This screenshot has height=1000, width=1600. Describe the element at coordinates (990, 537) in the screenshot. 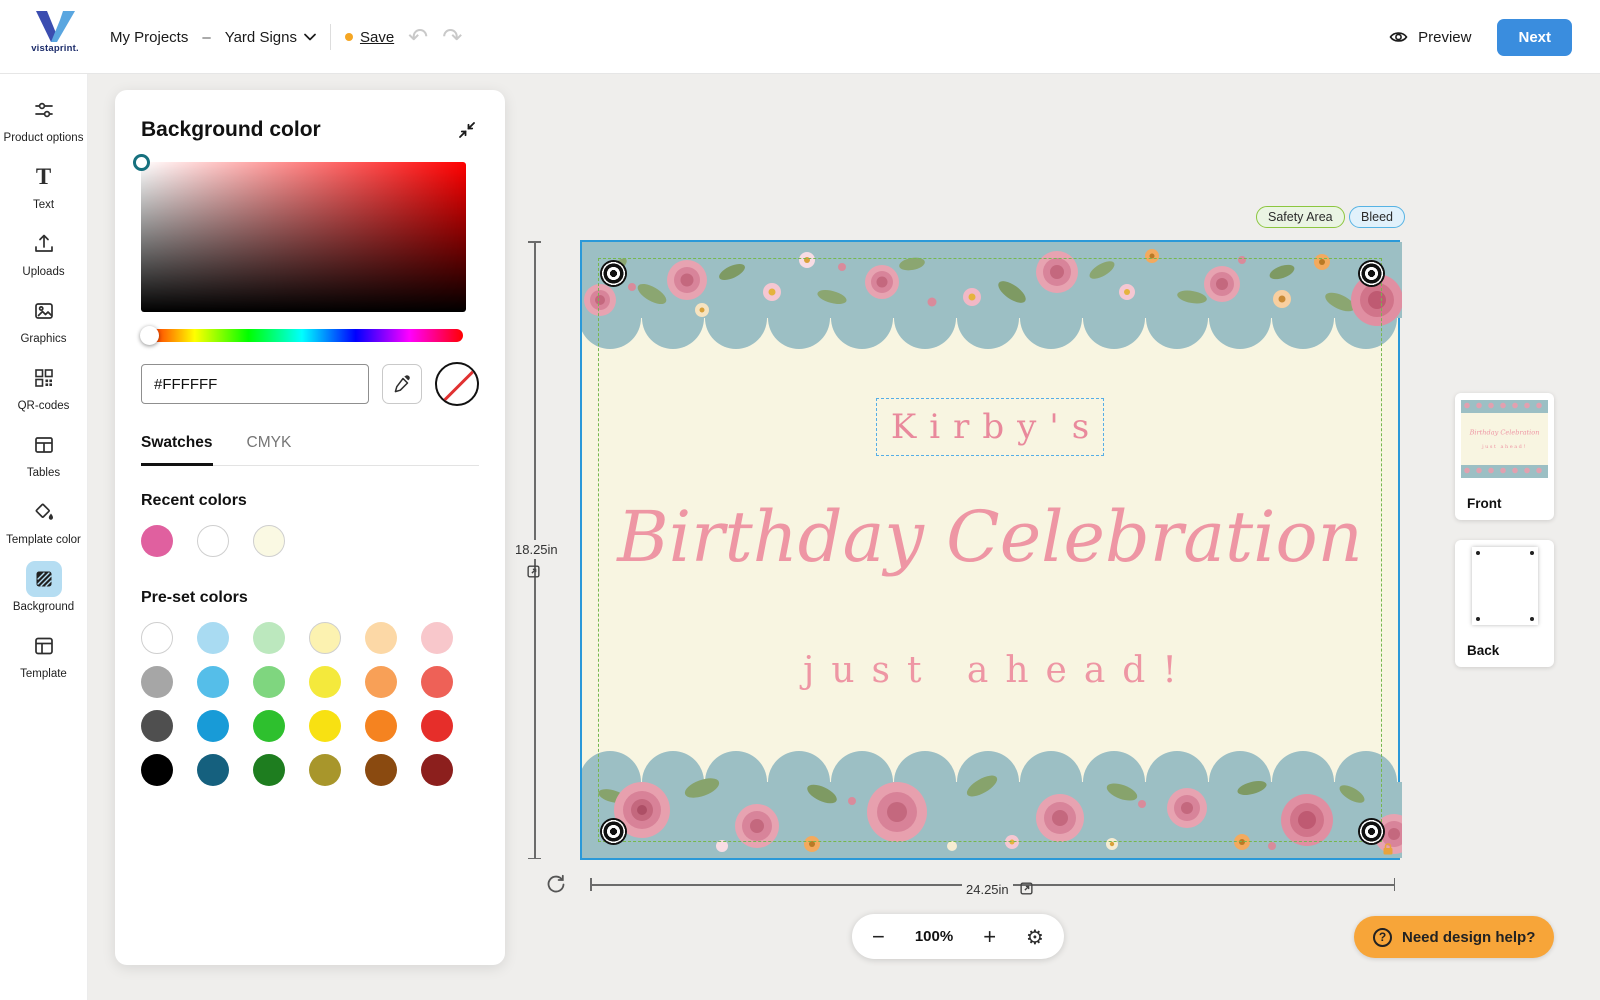

I see `design-text-line2: Birthday Celebration` at that location.